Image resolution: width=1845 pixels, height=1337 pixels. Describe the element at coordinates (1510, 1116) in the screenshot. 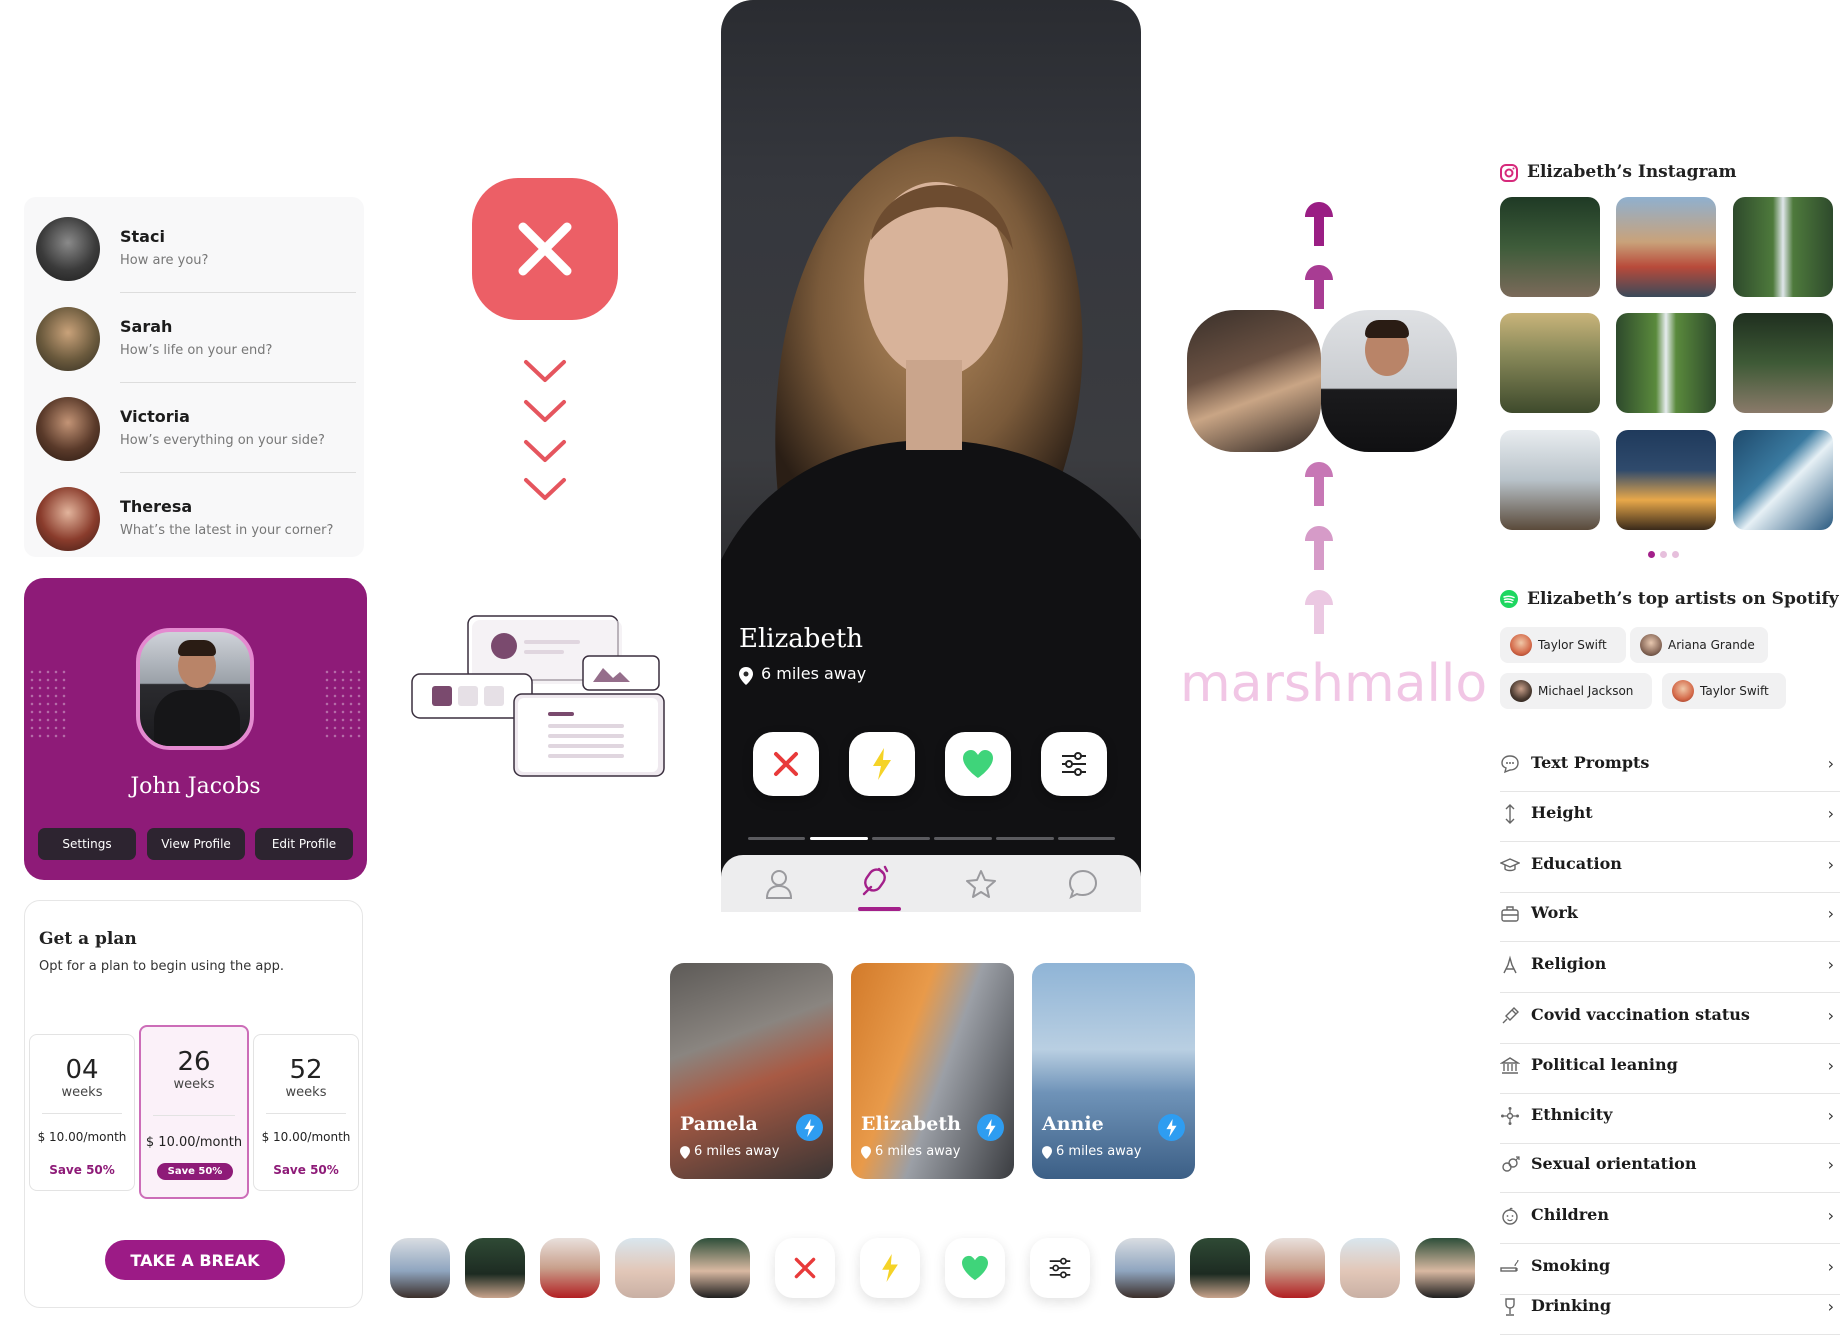

I see `network-icon` at that location.